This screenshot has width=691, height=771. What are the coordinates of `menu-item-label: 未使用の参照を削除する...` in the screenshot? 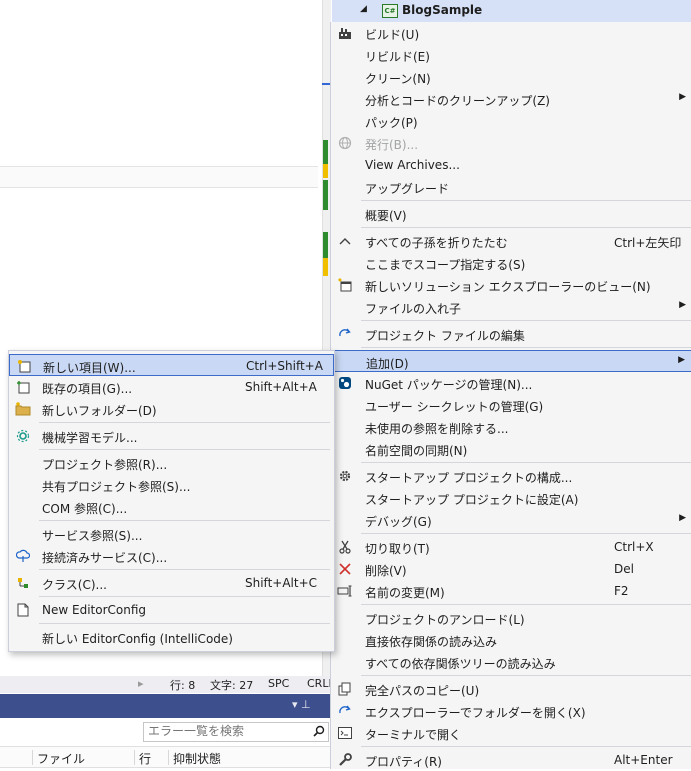 It's located at (437, 429).